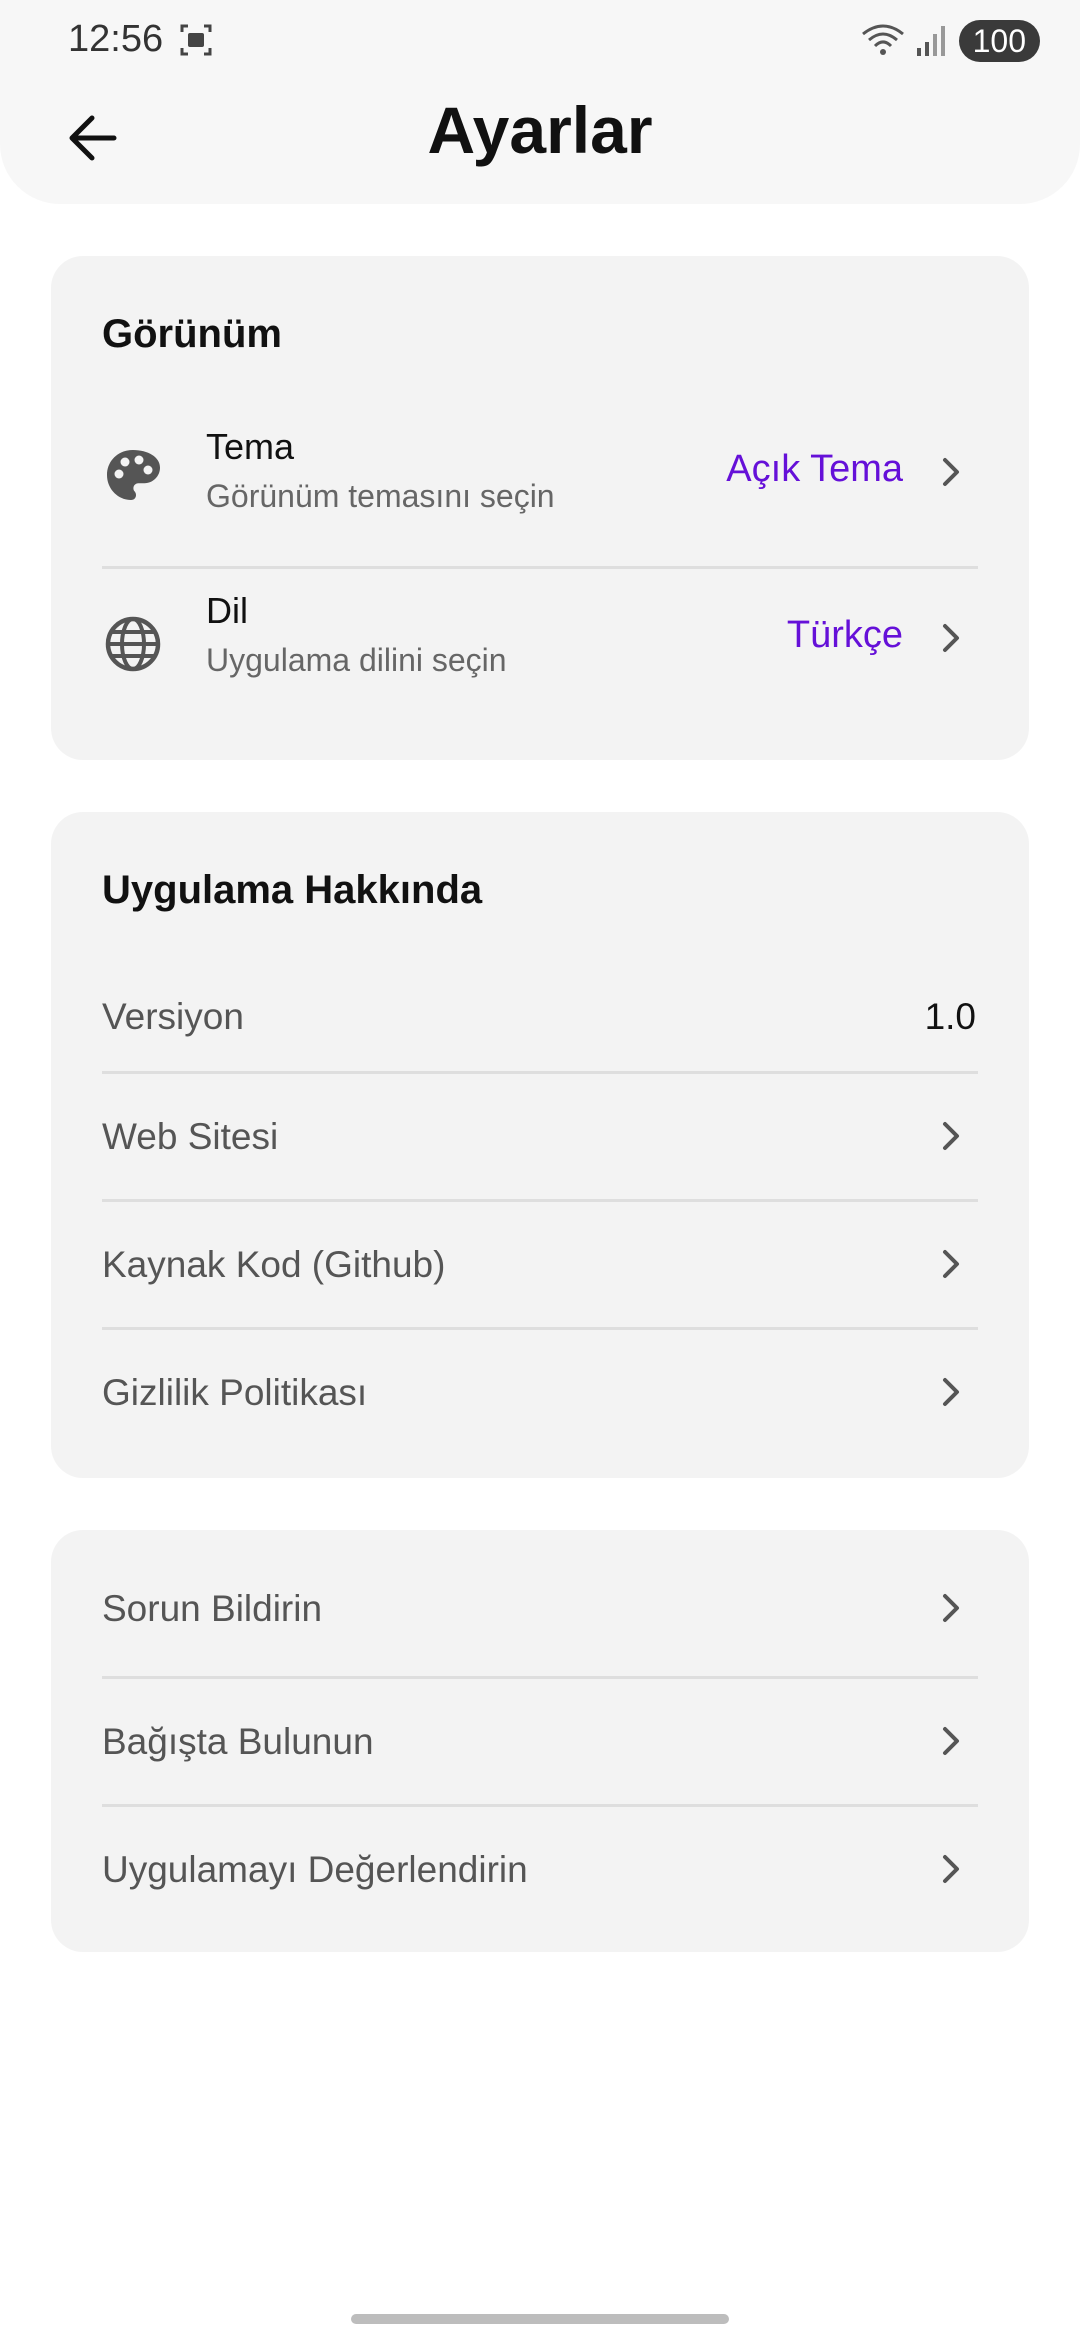 The image size is (1080, 2340). Describe the element at coordinates (540, 1395) in the screenshot. I see `privacy-policy-row: Gizlilik Politikası` at that location.